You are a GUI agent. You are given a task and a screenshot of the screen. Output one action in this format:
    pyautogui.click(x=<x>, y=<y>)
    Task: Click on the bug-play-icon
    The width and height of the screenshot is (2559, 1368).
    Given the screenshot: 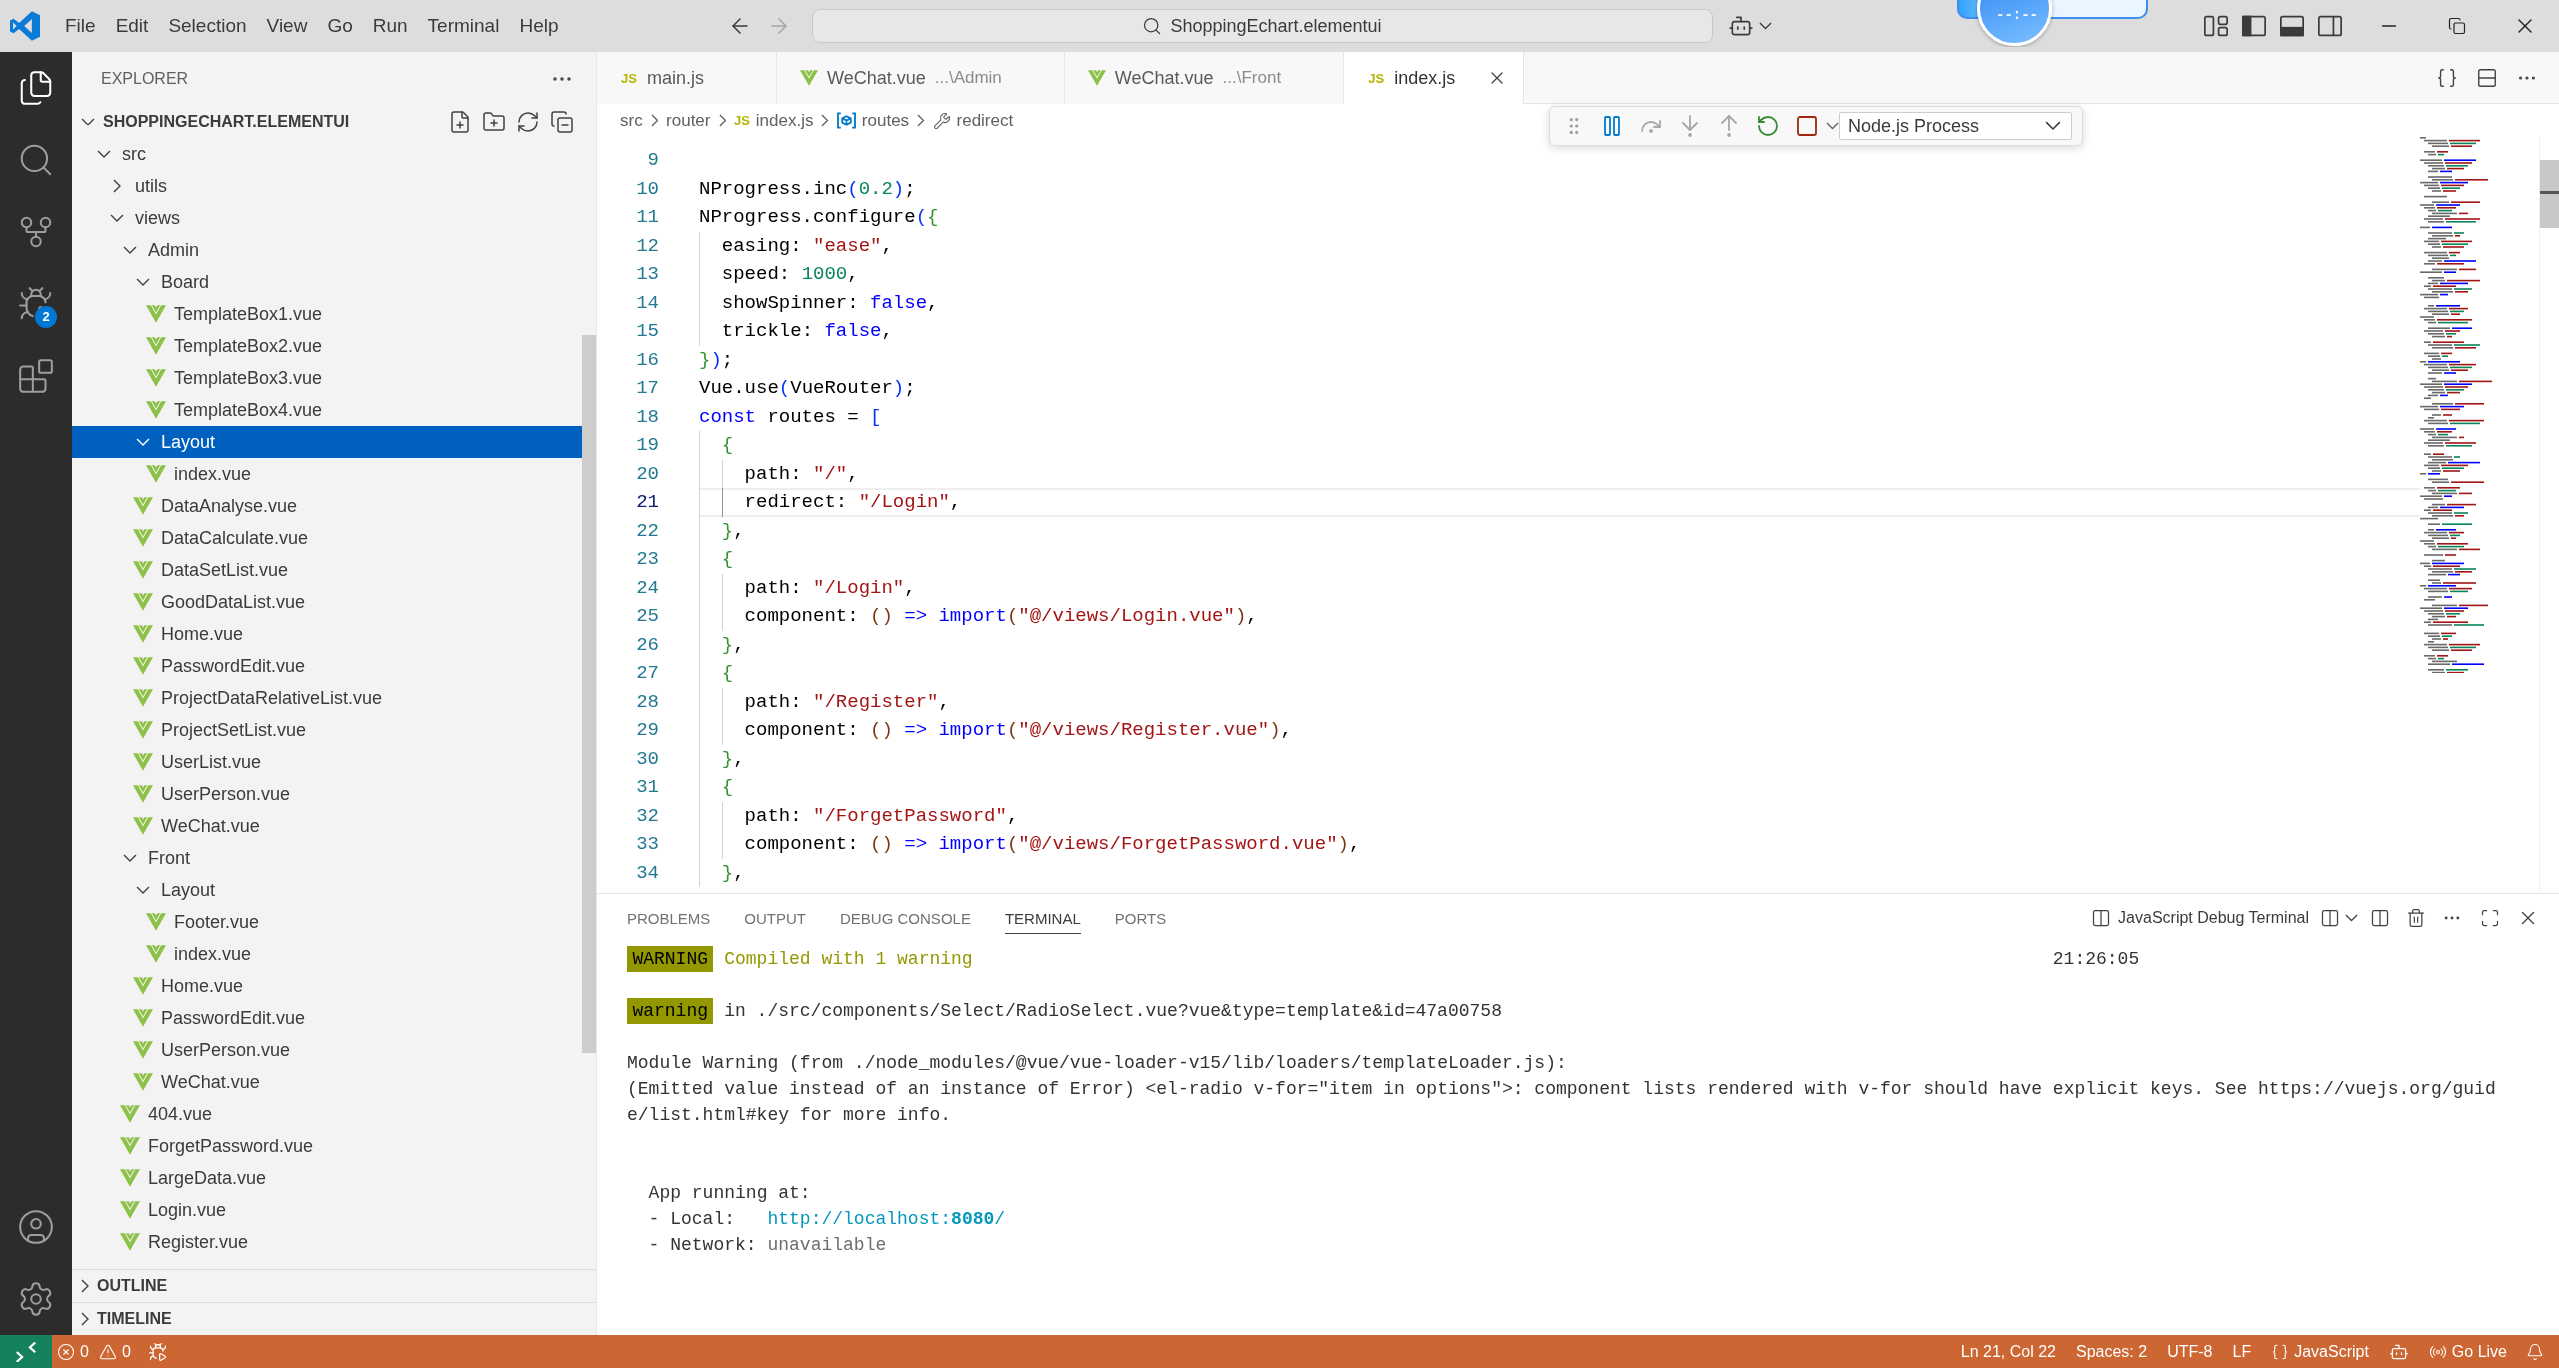 What is the action you would take?
    pyautogui.click(x=157, y=1351)
    